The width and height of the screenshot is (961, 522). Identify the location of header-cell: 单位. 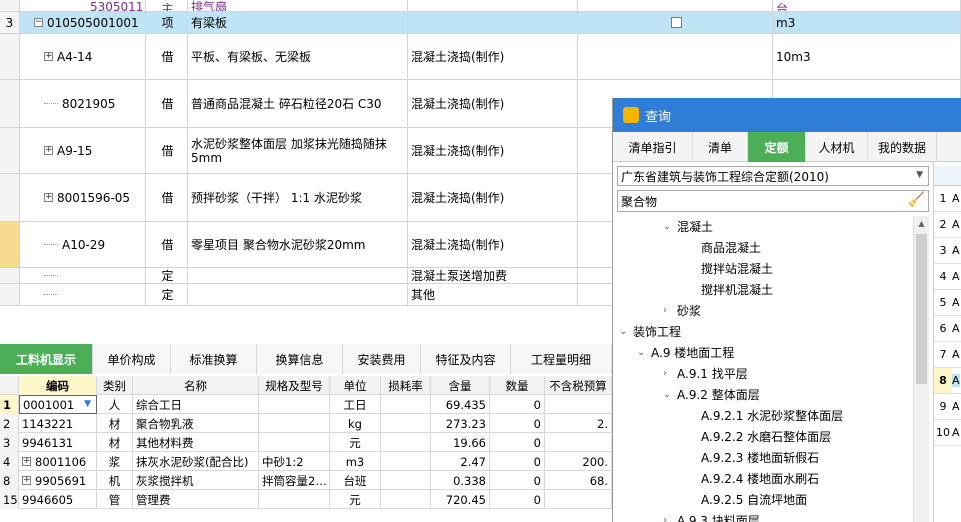
(355, 385).